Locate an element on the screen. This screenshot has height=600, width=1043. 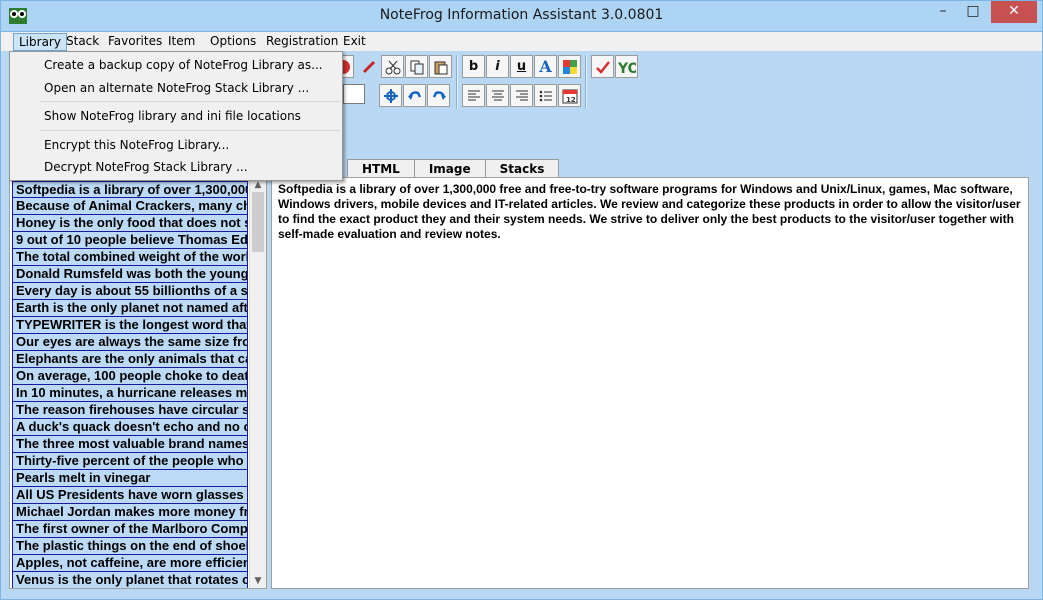
menu-options: Options is located at coordinates (233, 42).